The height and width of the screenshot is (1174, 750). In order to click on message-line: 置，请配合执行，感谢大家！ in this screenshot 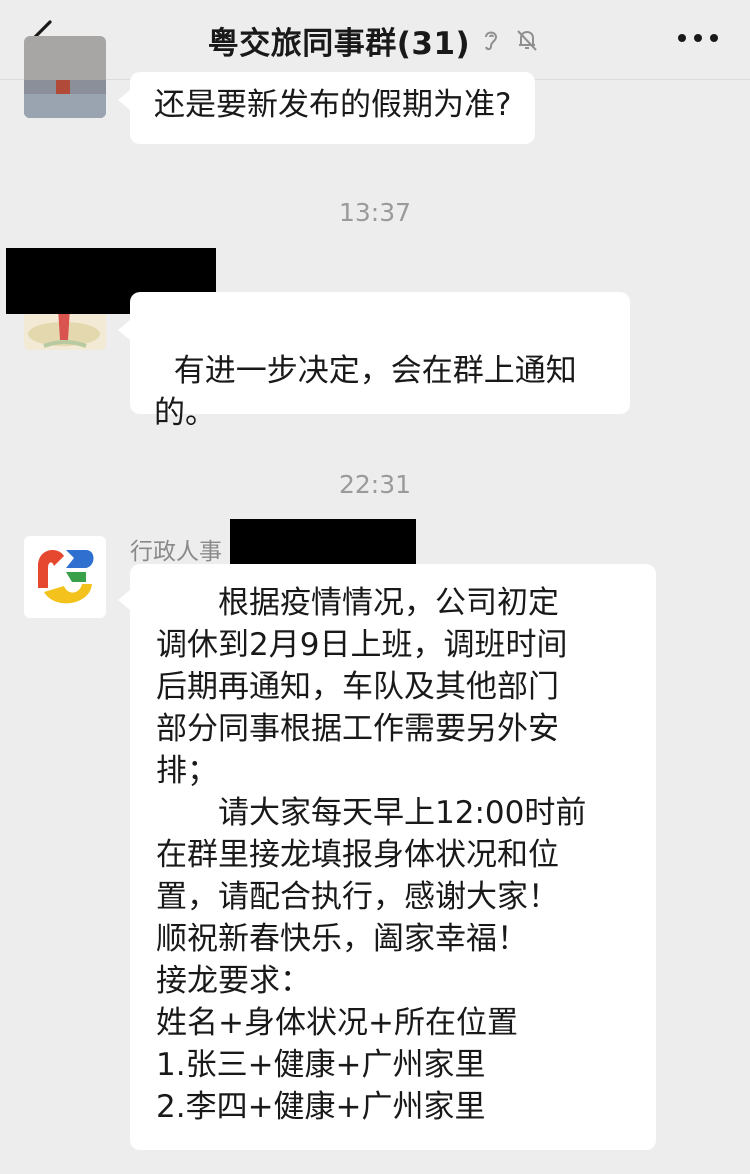, I will do `click(357, 897)`.